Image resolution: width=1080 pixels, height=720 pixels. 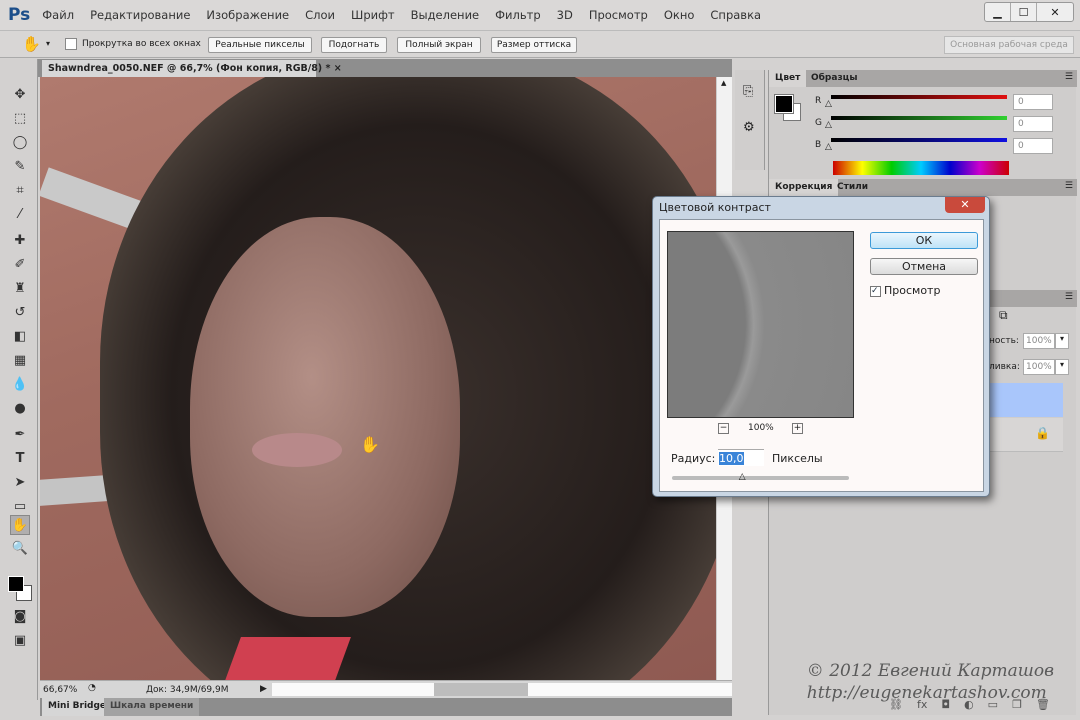 What do you see at coordinates (152, 707) in the screenshot?
I see `tab-timeline: Шкала времени` at bounding box center [152, 707].